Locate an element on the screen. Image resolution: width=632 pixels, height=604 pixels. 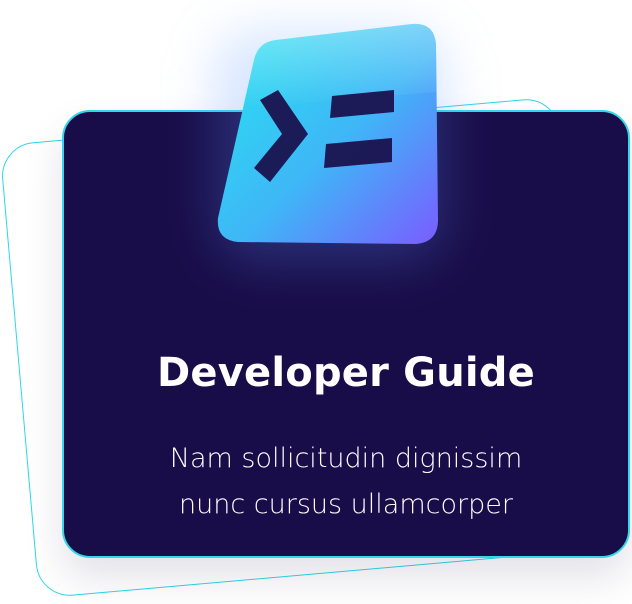
card-title: Developer Guide is located at coordinates (346, 373).